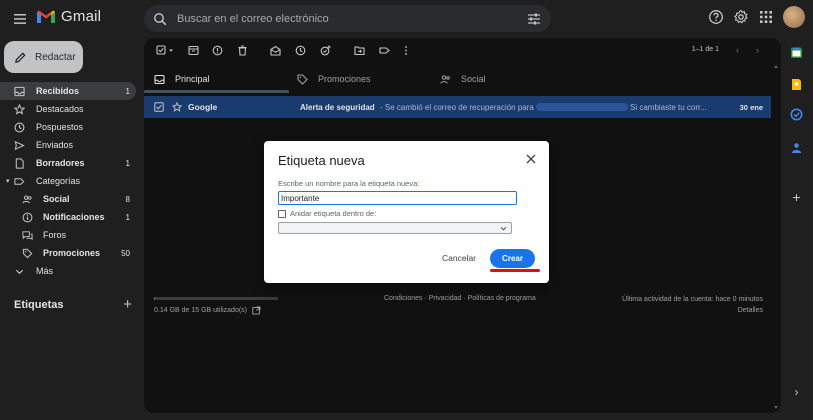  I want to click on sidebar-item-promotions: Promociones 50, so click(68, 253).